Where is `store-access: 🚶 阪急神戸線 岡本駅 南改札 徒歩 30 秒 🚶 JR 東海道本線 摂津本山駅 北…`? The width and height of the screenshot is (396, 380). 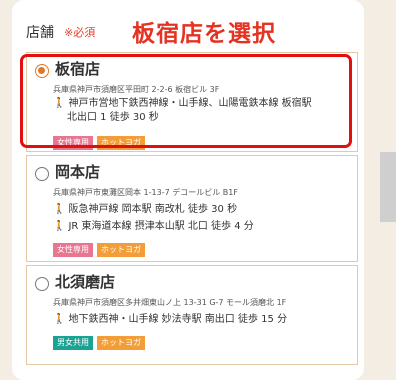
store-access: 🚶 阪急神戸線 岡本駅 南改札 徒歩 30 秒 🚶 JR 東海道本線 摂津本山駅 北… is located at coordinates (153, 218).